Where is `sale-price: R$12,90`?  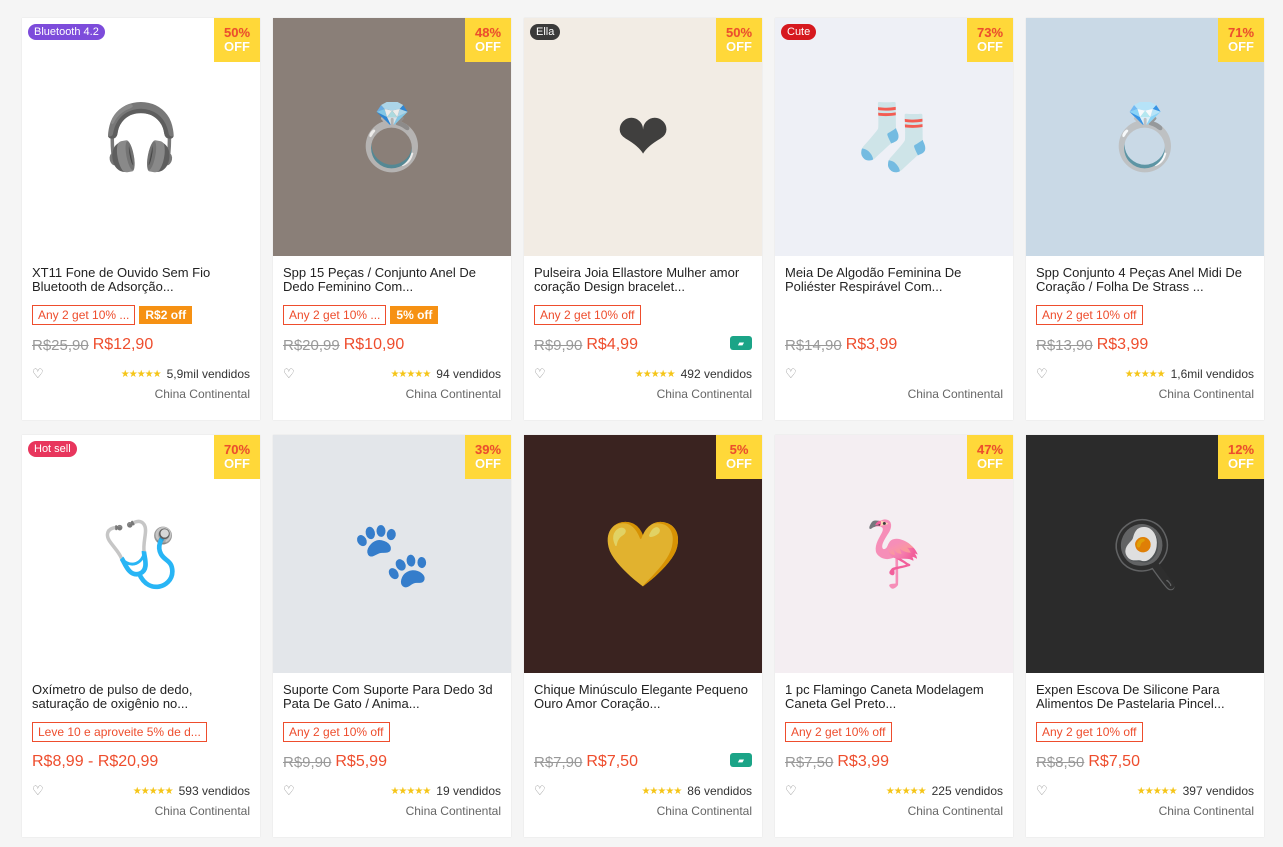 sale-price: R$12,90 is located at coordinates (123, 344).